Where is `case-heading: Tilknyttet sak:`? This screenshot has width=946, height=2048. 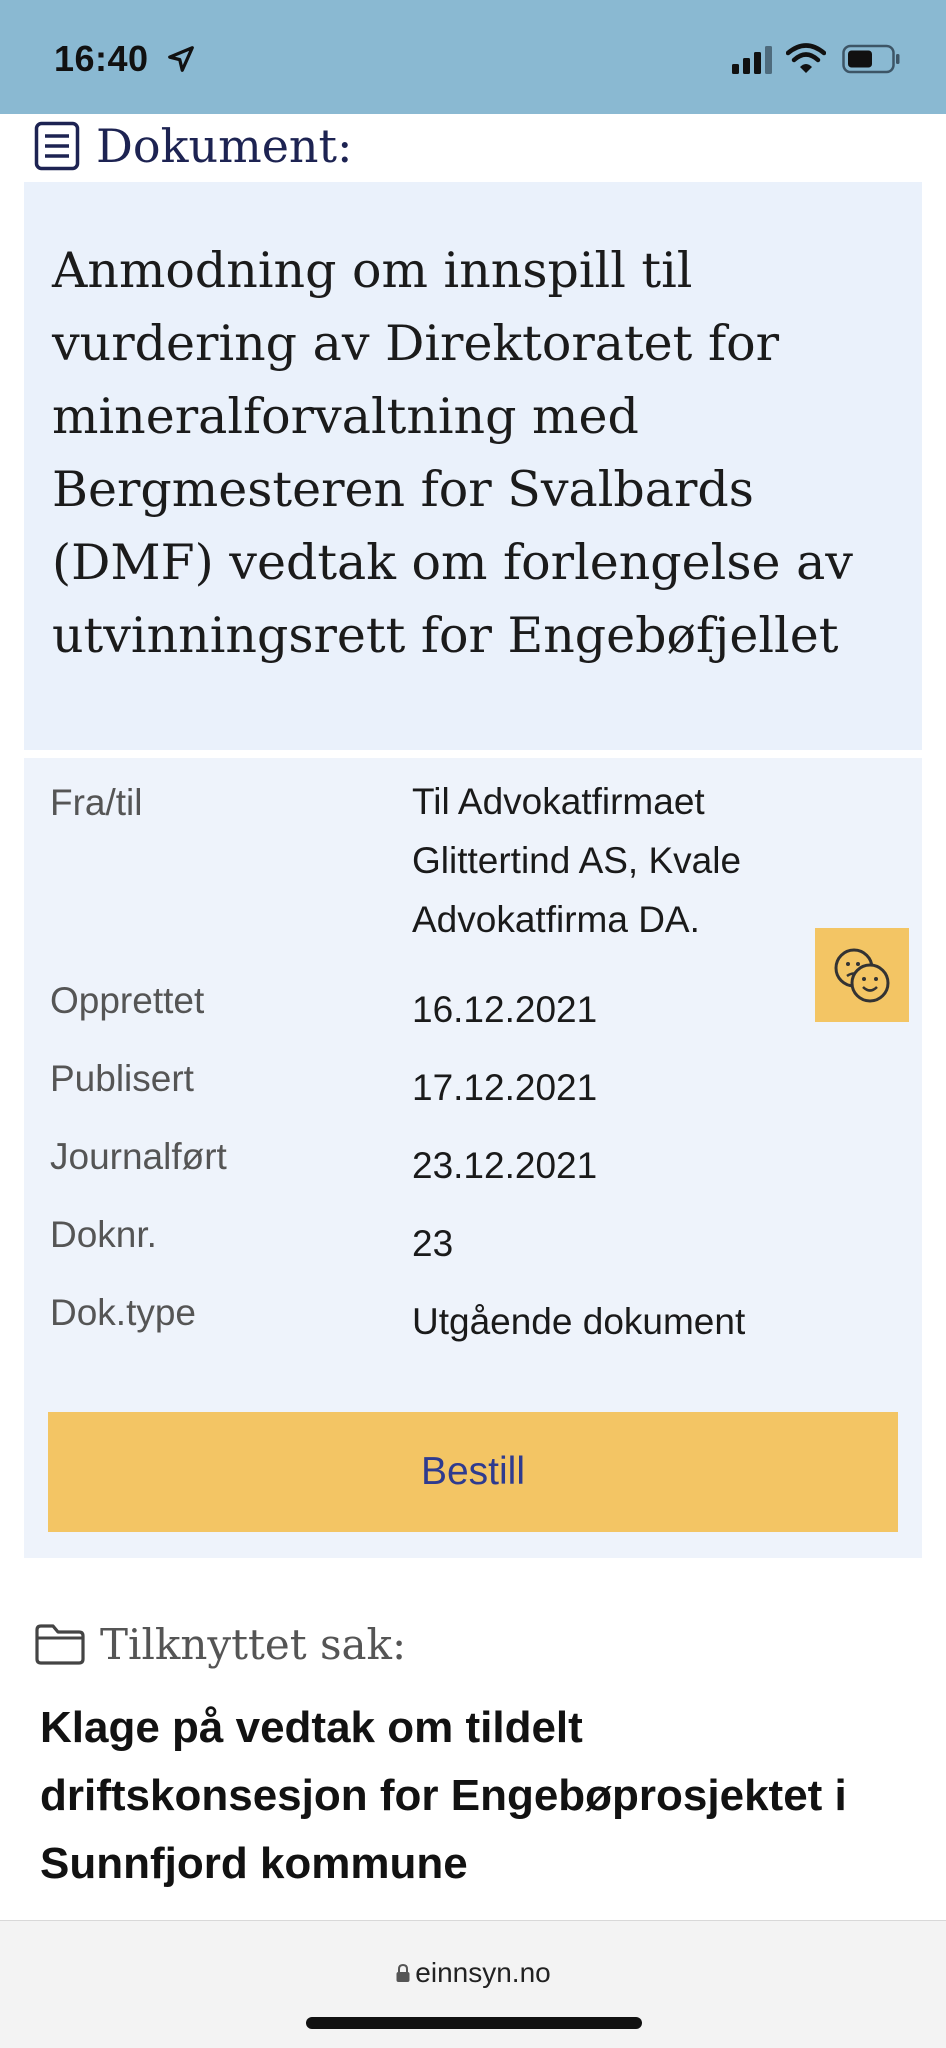 case-heading: Tilknyttet sak: is located at coordinates (220, 1644).